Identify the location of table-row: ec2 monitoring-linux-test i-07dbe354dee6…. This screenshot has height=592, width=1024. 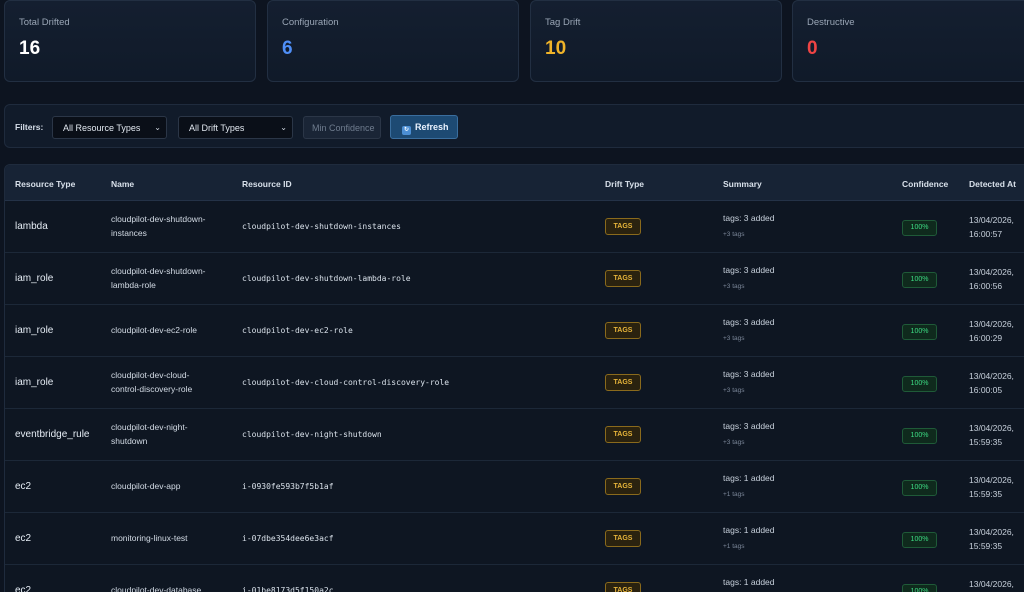
(514, 539).